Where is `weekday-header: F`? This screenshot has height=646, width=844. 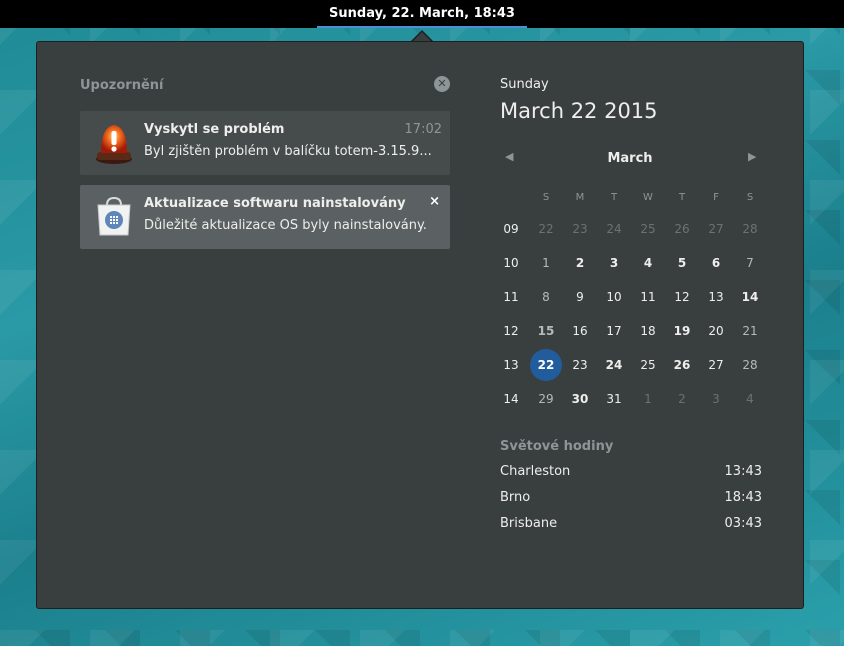
weekday-header: F is located at coordinates (716, 197).